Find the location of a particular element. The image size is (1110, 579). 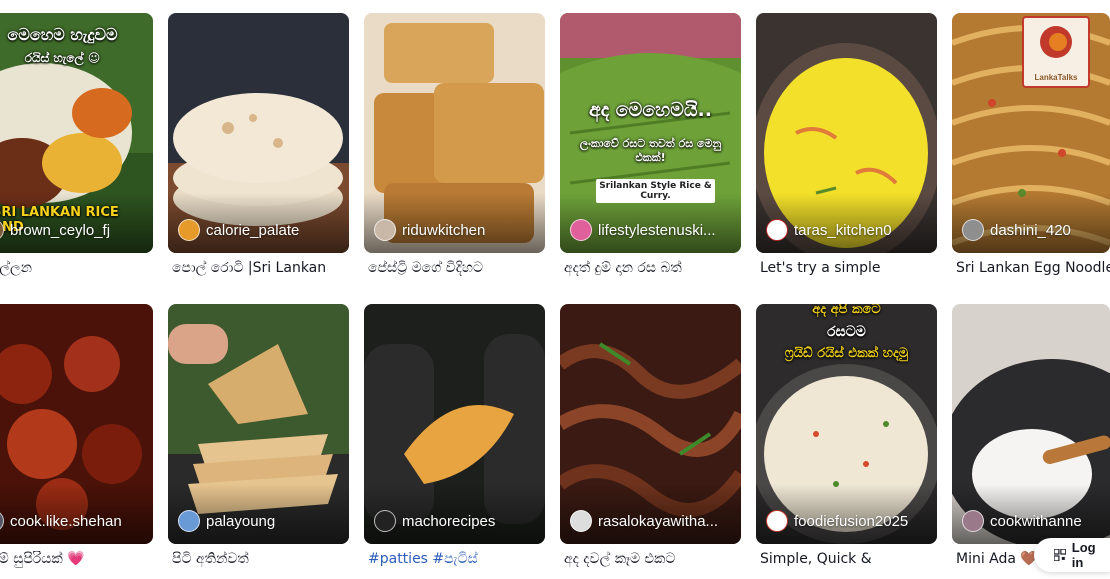

video-caption: #patties #පැටිස් is located at coordinates (457, 562).